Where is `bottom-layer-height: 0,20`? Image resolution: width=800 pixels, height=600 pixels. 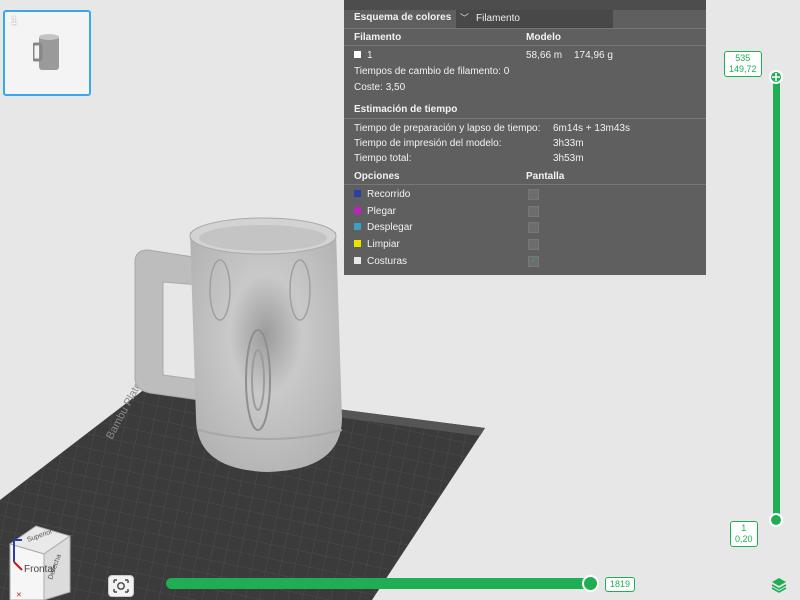 bottom-layer-height: 0,20 is located at coordinates (744, 539).